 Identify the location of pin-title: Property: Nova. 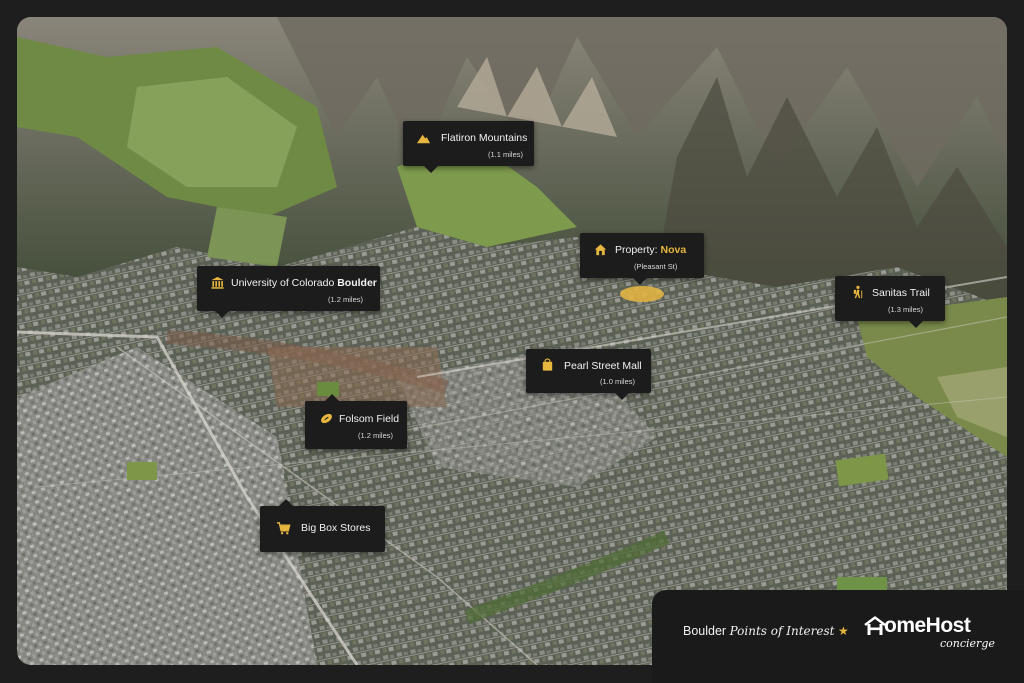
(650, 250).